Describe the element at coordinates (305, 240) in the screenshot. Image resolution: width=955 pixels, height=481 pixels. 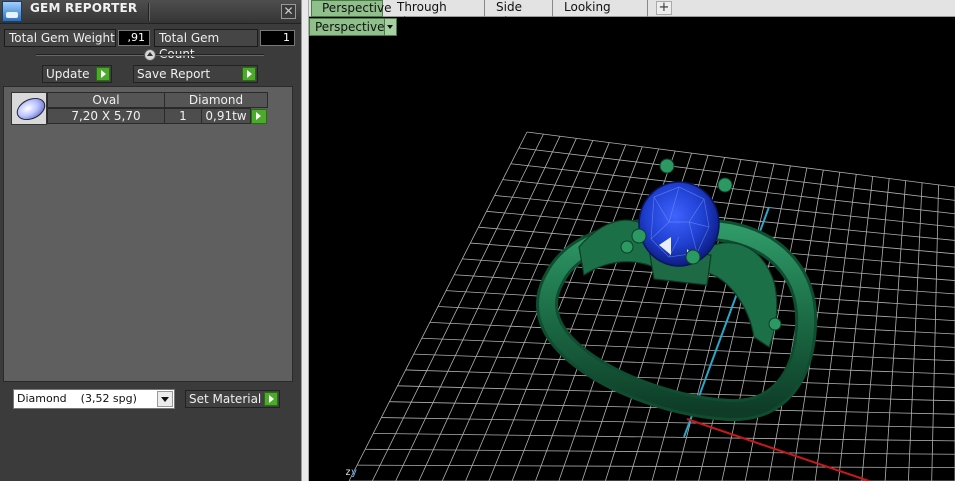
I see `panel-splitter` at that location.